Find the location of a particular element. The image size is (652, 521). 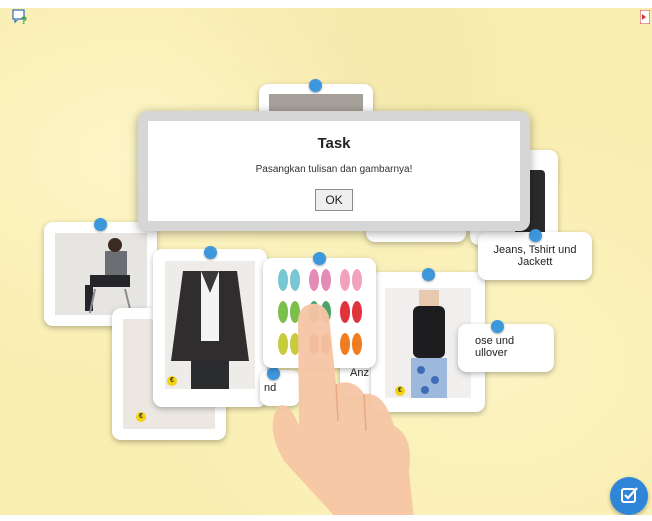

top-border is located at coordinates (326, 4).